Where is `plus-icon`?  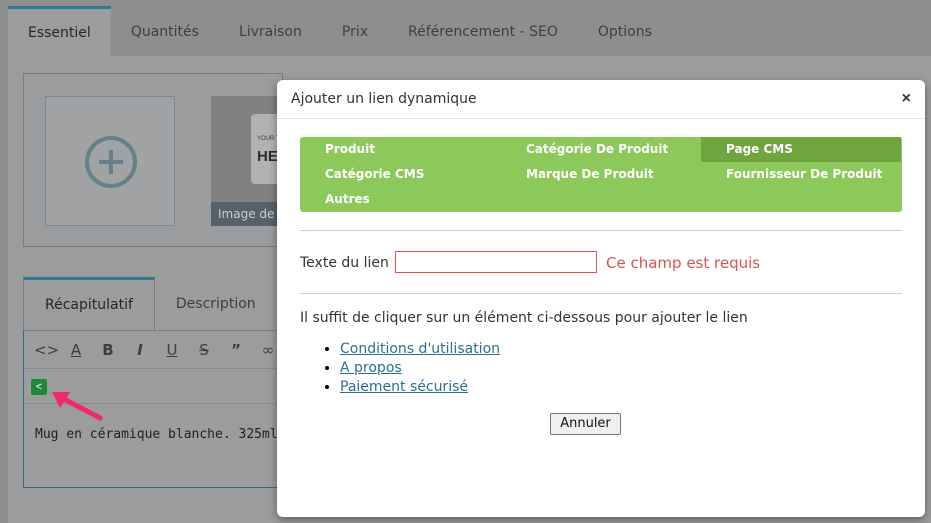 plus-icon is located at coordinates (111, 162).